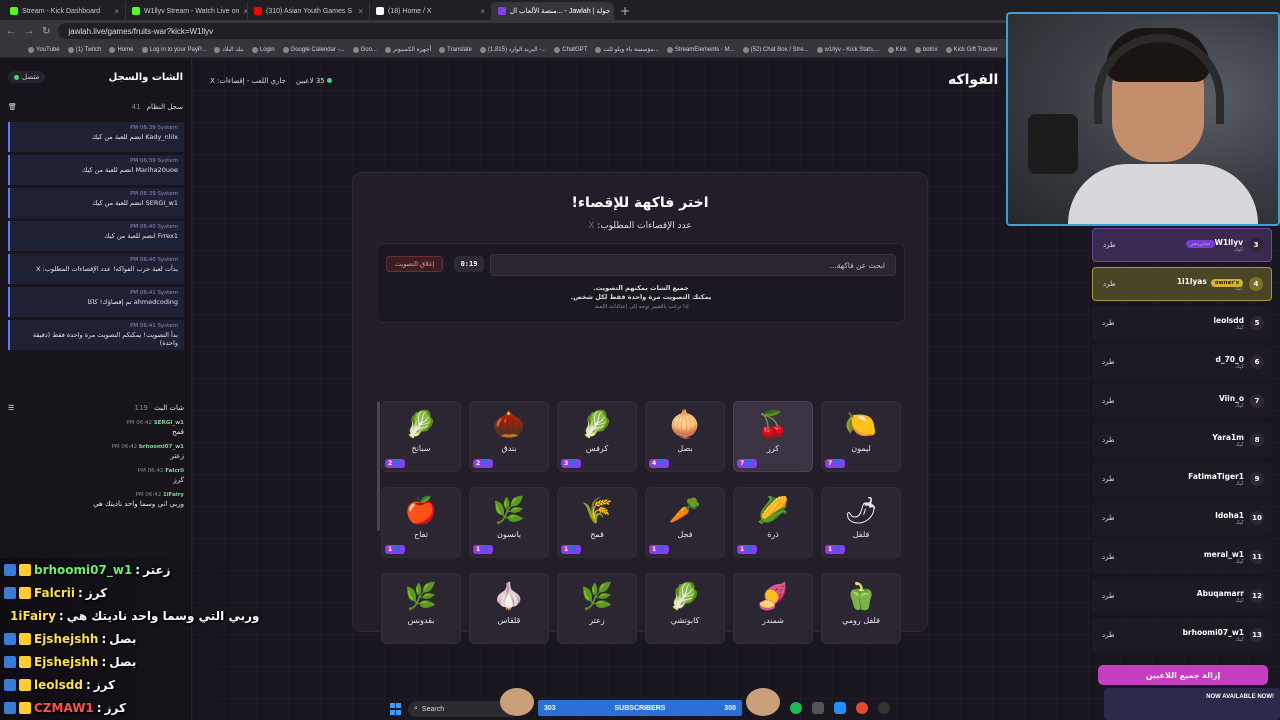  I want to click on fruit-option: 🧄 قلقاس, so click(509, 608).